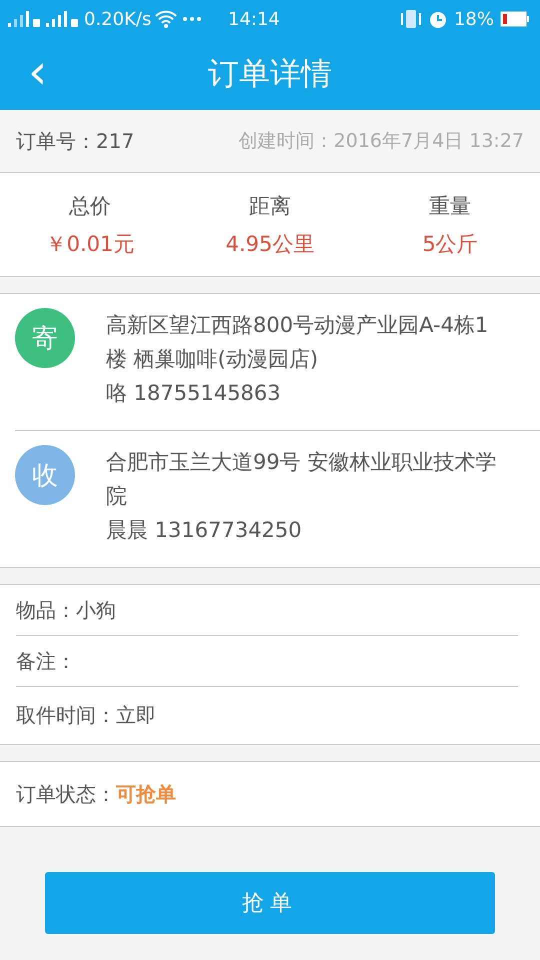  What do you see at coordinates (450, 206) in the screenshot?
I see `stat-label: 重量` at bounding box center [450, 206].